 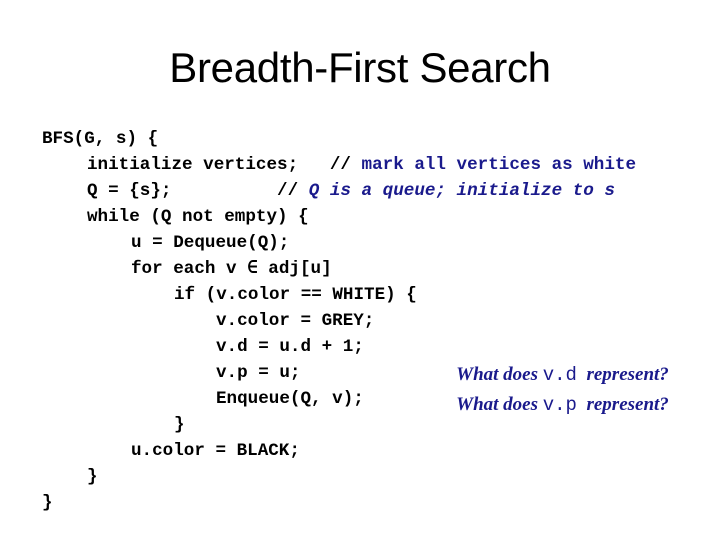 I want to click on code-line: u.color = BLACK;, so click(x=215, y=451).